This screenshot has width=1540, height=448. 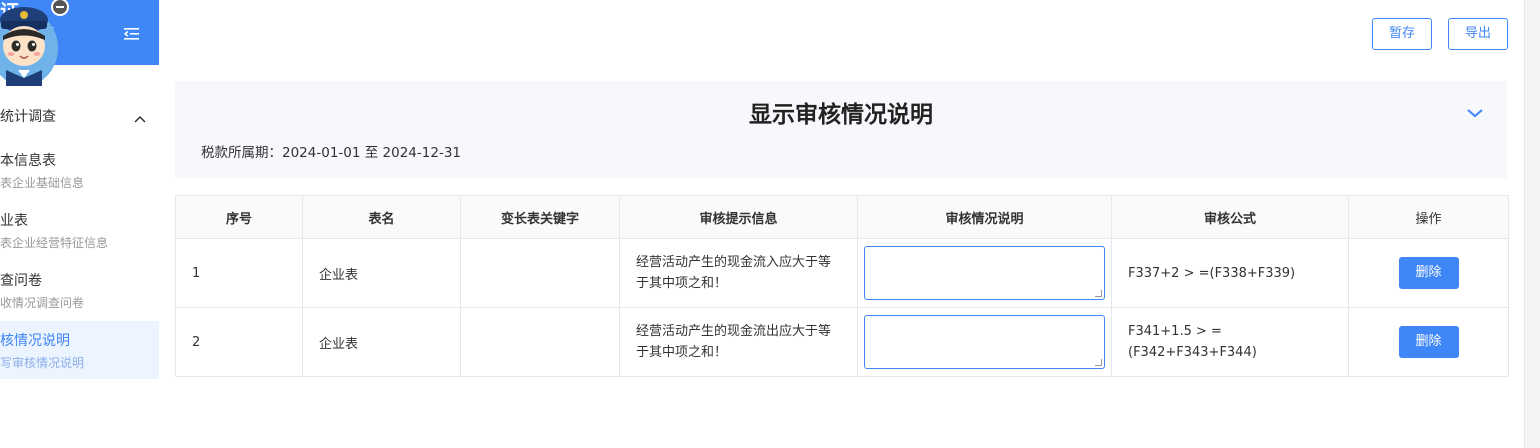 What do you see at coordinates (381, 217) in the screenshot?
I see `column-header-table-name: 表名` at bounding box center [381, 217].